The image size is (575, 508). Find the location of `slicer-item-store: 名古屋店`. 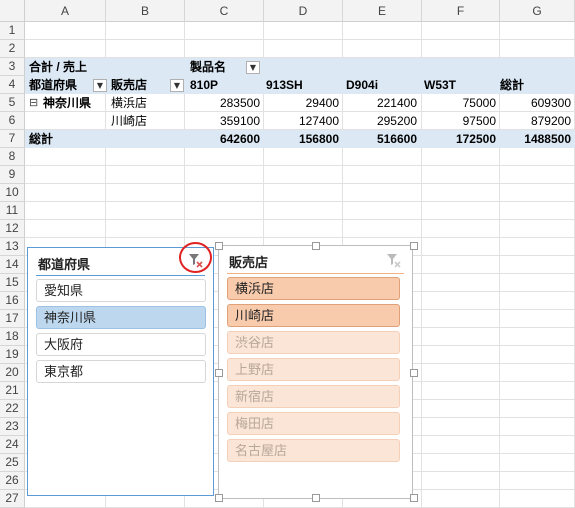

slicer-item-store: 名古屋店 is located at coordinates (313, 450).